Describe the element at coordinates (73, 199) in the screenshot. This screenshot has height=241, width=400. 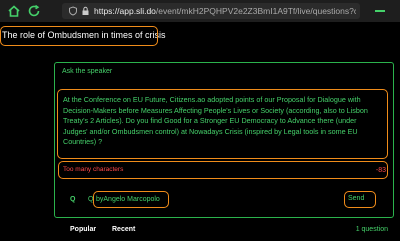
I see `q-label: Q` at that location.